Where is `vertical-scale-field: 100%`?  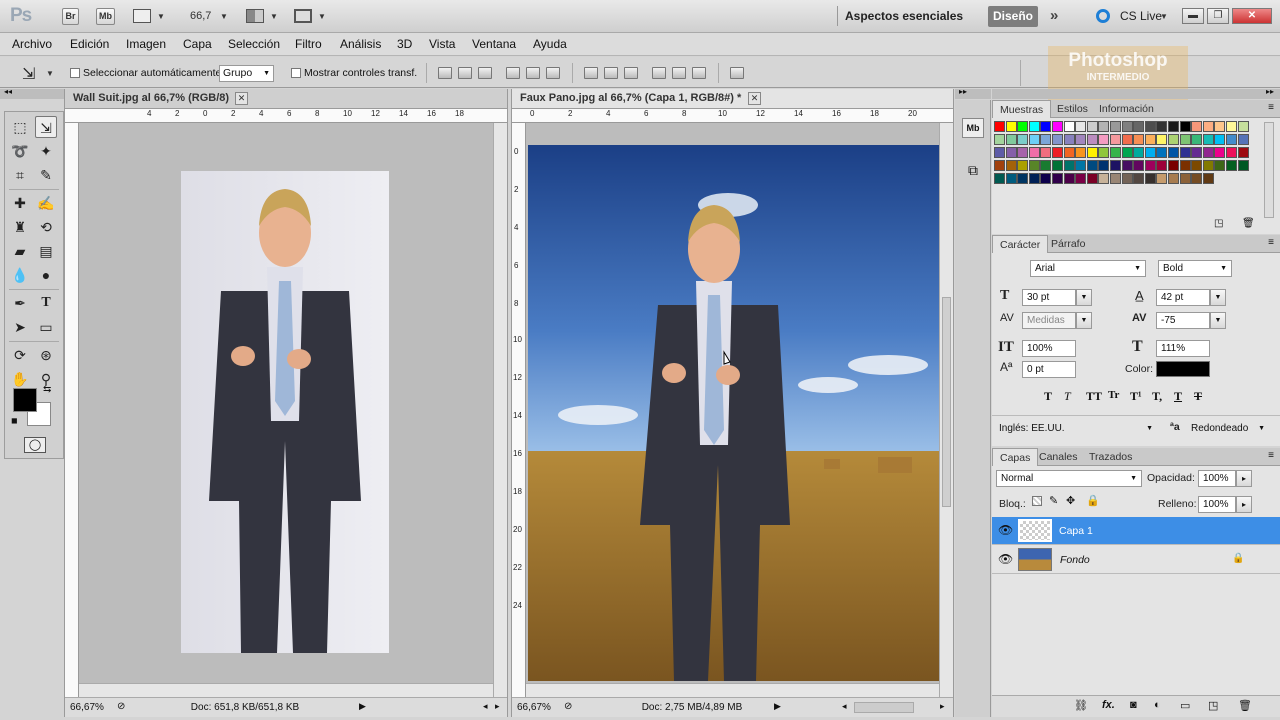 vertical-scale-field: 100% is located at coordinates (1049, 348).